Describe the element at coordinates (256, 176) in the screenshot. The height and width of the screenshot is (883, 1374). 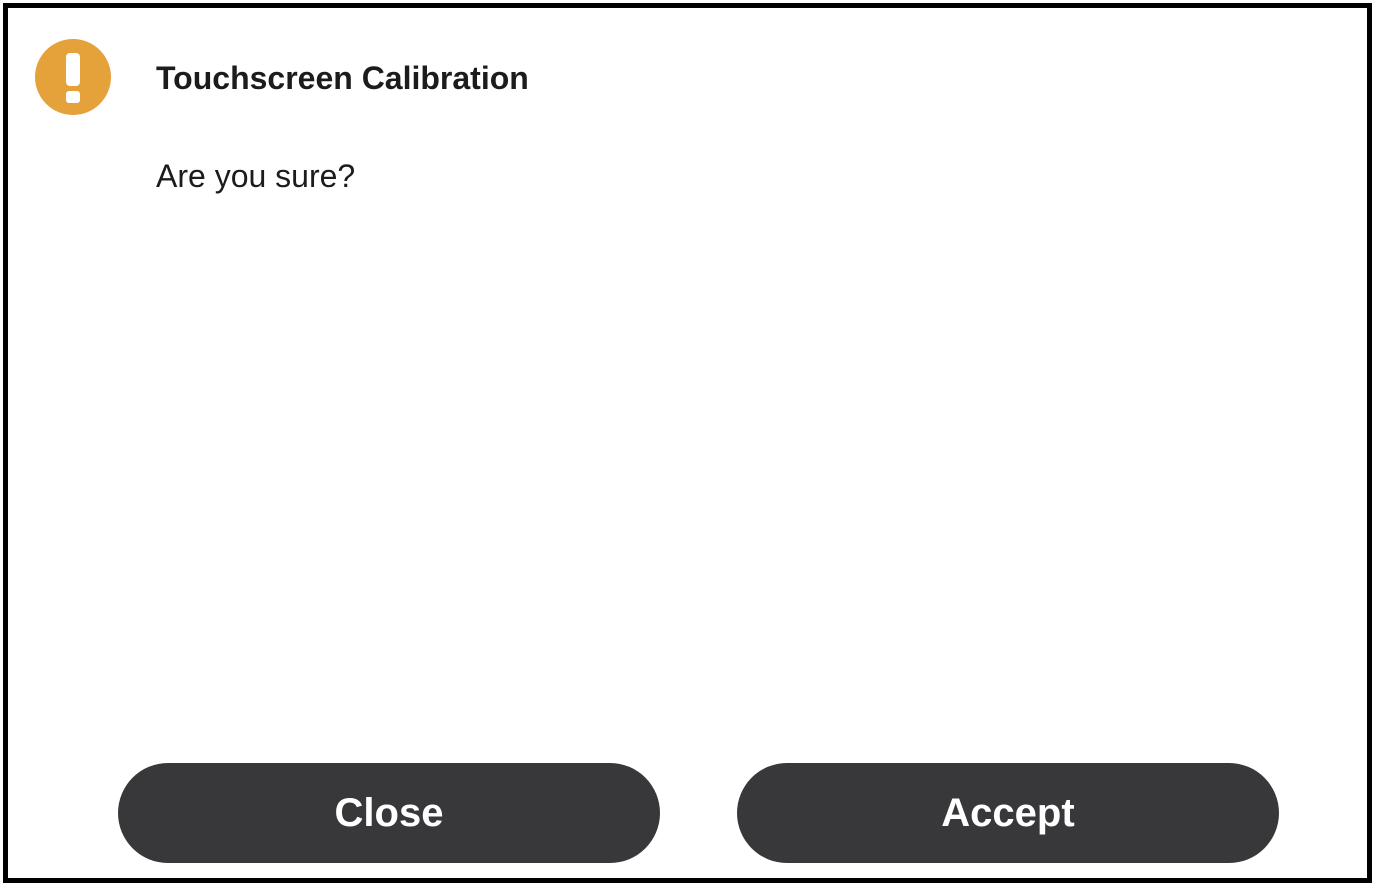
I see `dialog-message: Are you sure?` at that location.